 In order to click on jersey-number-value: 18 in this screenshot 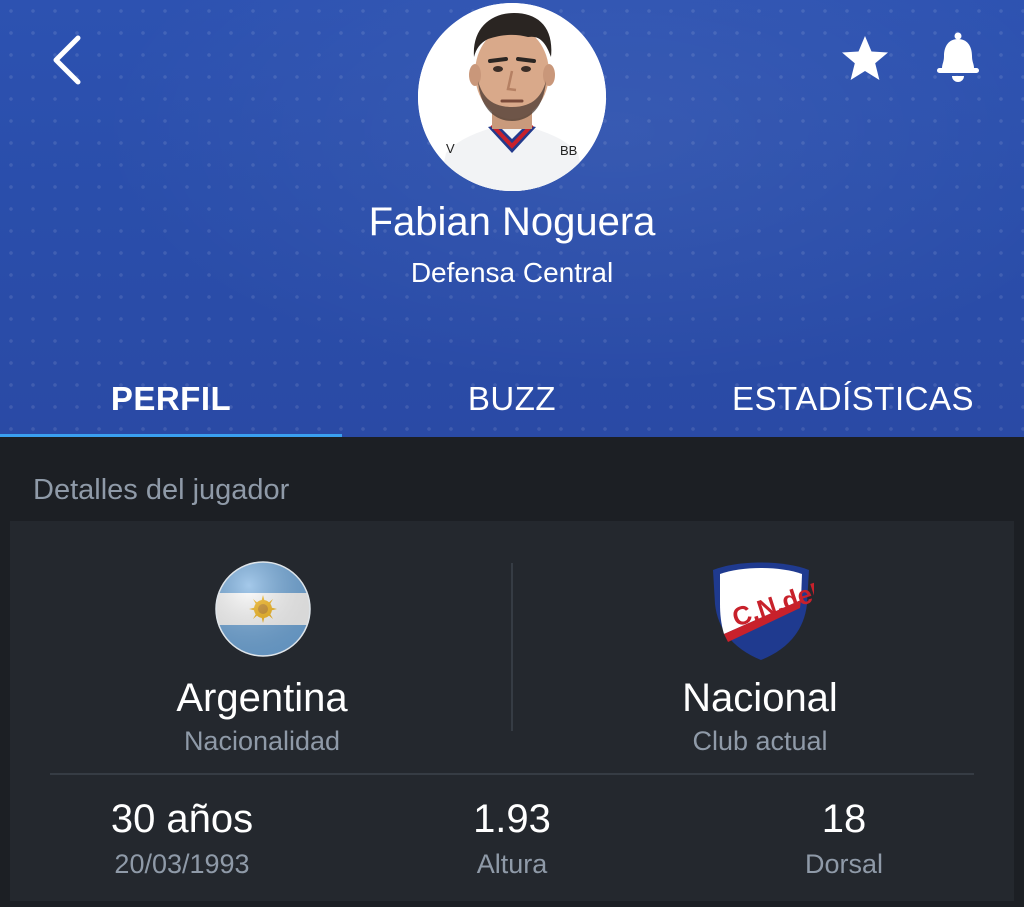, I will do `click(844, 819)`.